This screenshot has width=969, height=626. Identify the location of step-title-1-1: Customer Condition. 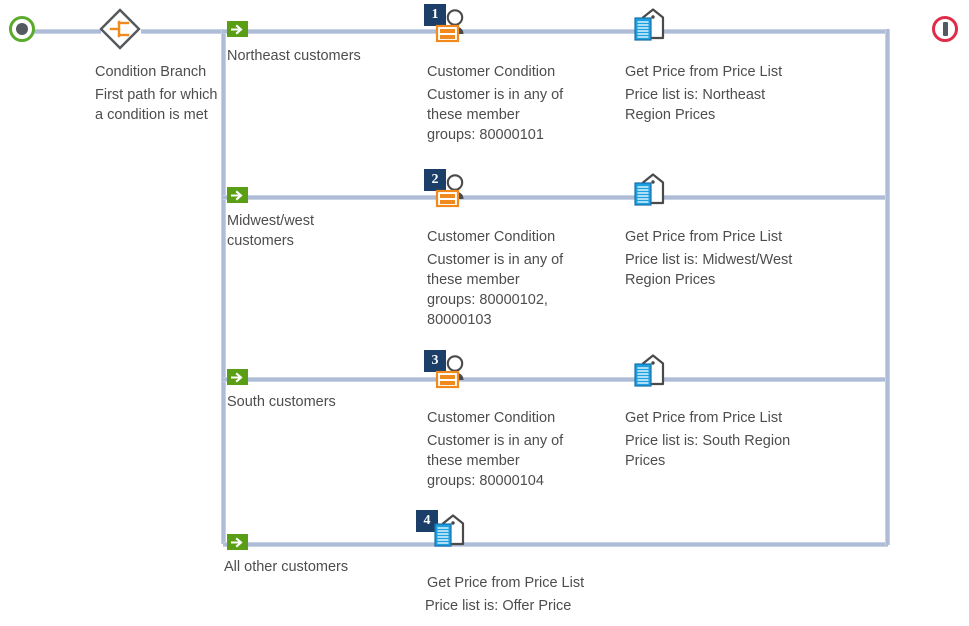
(491, 72).